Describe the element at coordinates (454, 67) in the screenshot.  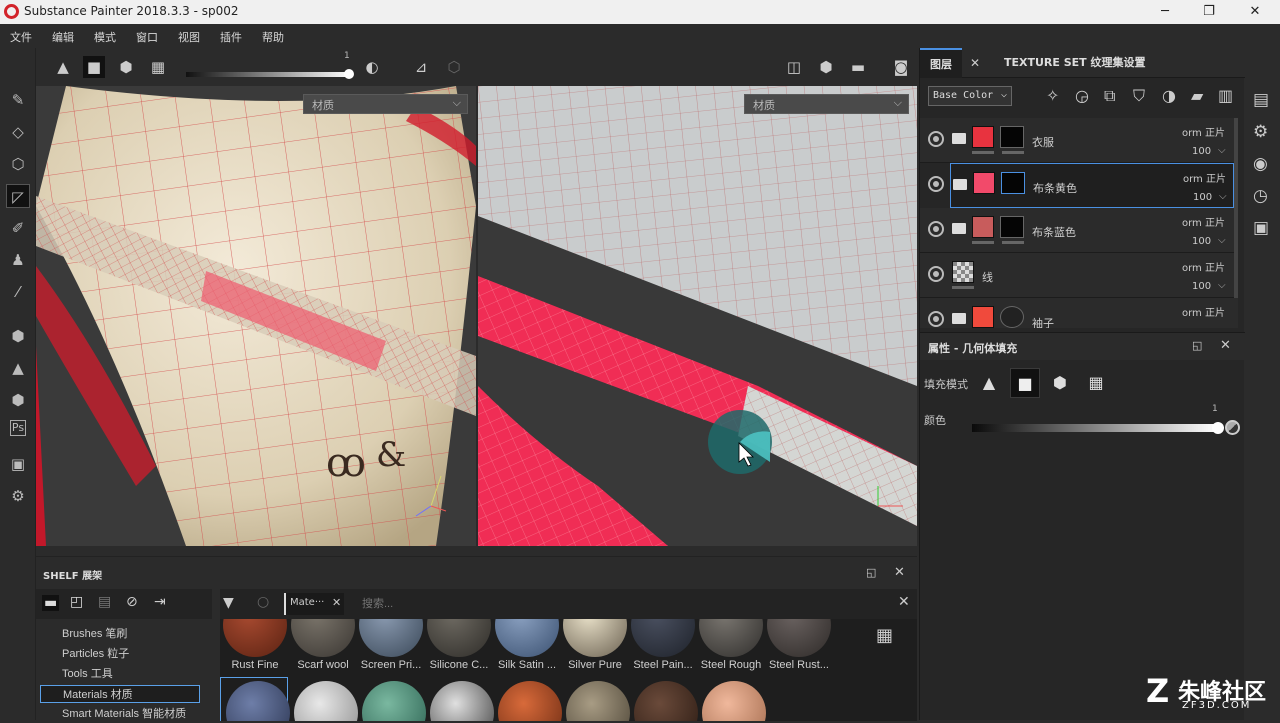
I see `symmetry-settings-icon: ⬡` at that location.